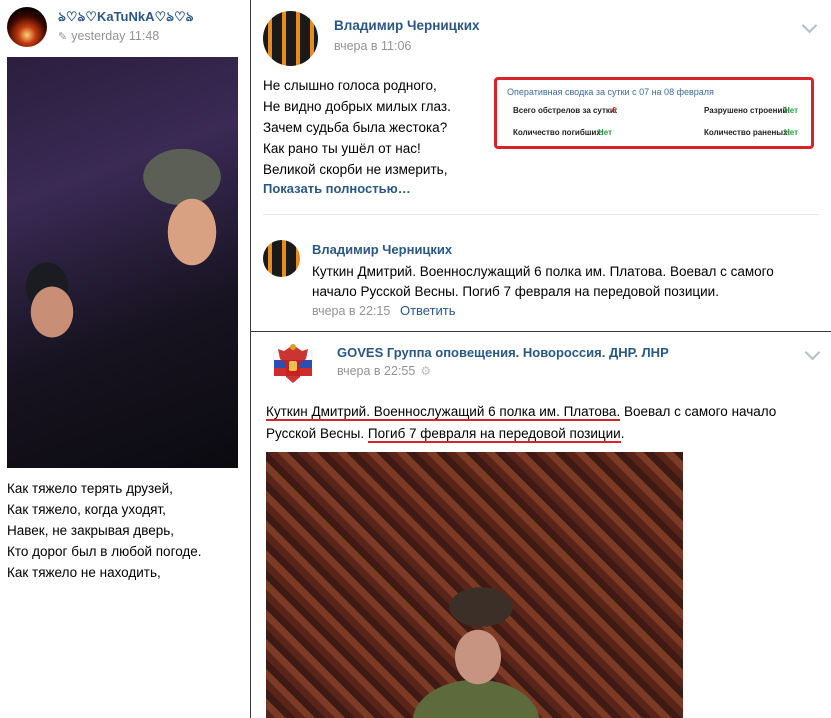  What do you see at coordinates (90, 488) in the screenshot?
I see `verse-line: Как тяжело терять друзей,` at bounding box center [90, 488].